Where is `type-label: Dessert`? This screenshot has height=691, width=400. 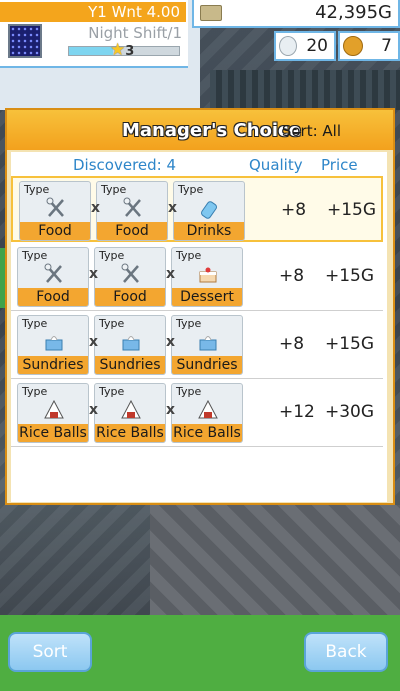
type-label: Dessert is located at coordinates (207, 297).